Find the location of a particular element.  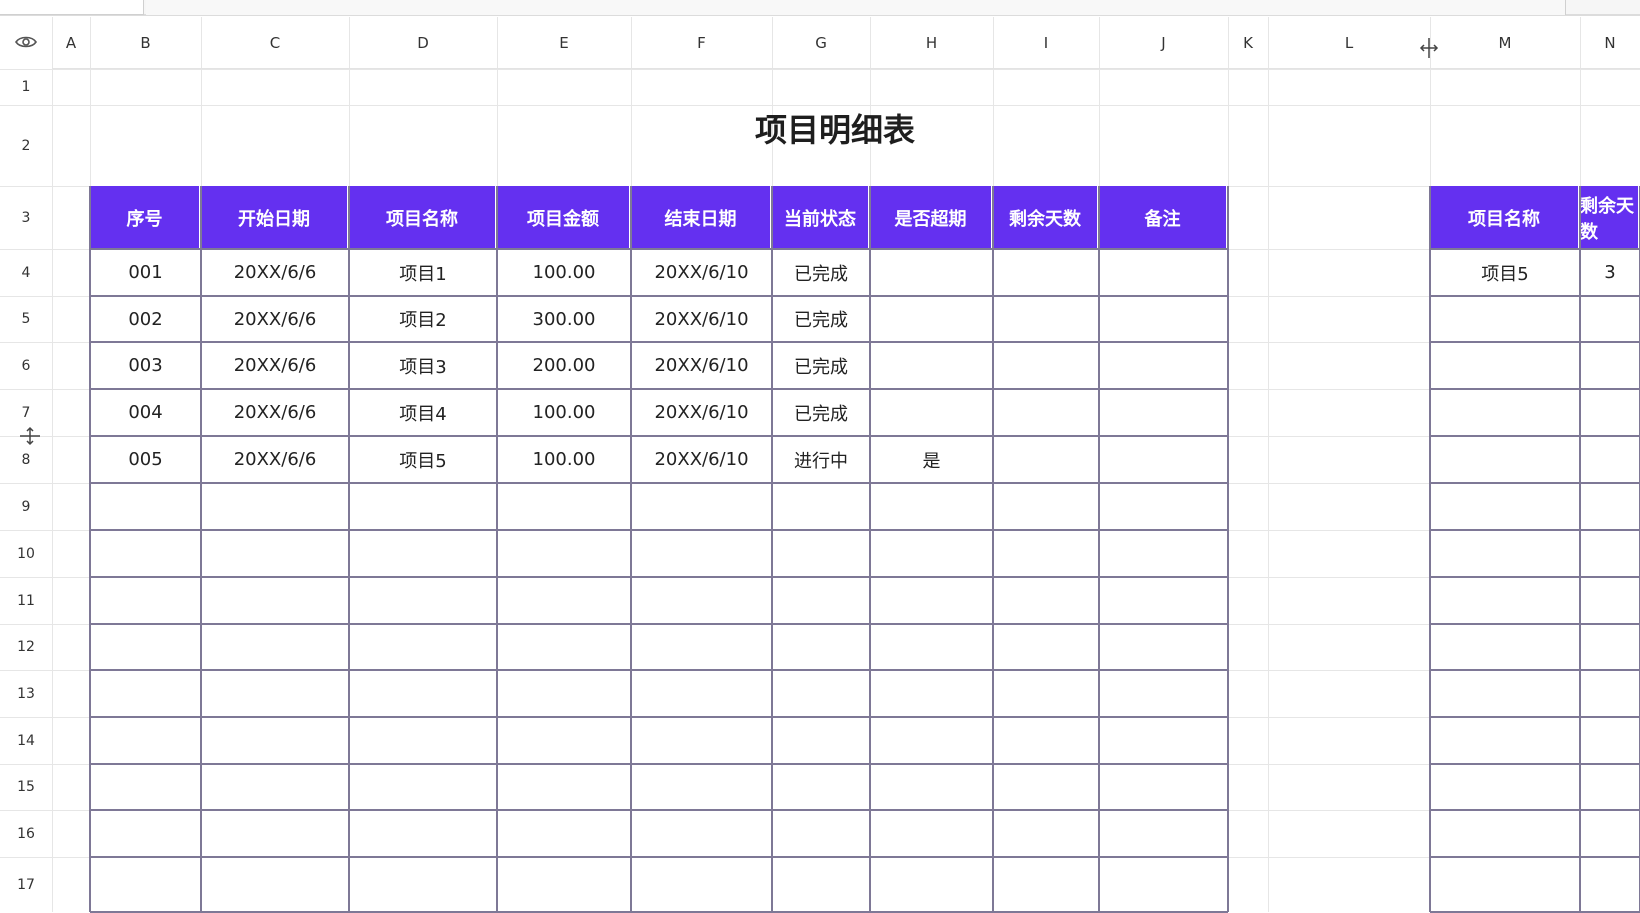

row-header-17: 17 is located at coordinates (26, 884).